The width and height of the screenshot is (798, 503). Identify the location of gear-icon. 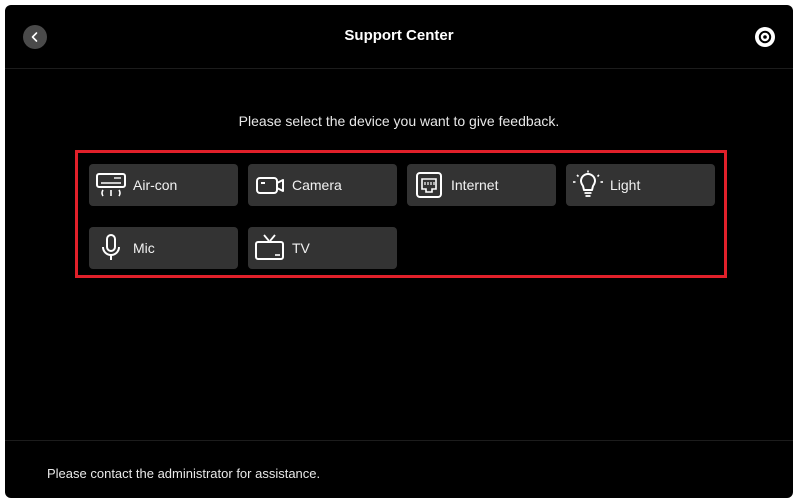
(765, 37).